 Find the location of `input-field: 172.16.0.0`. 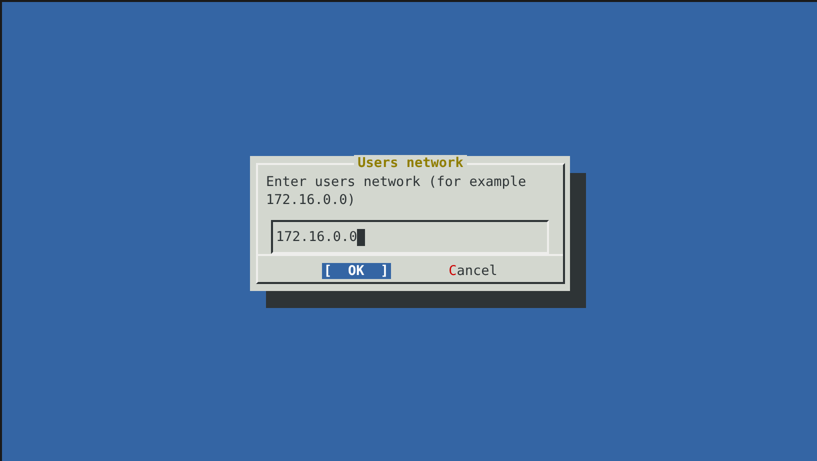

input-field: 172.16.0.0 is located at coordinates (410, 237).